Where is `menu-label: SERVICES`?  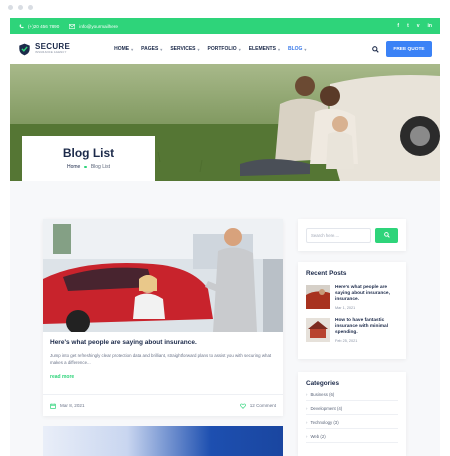
menu-label: SERVICES is located at coordinates (183, 49).